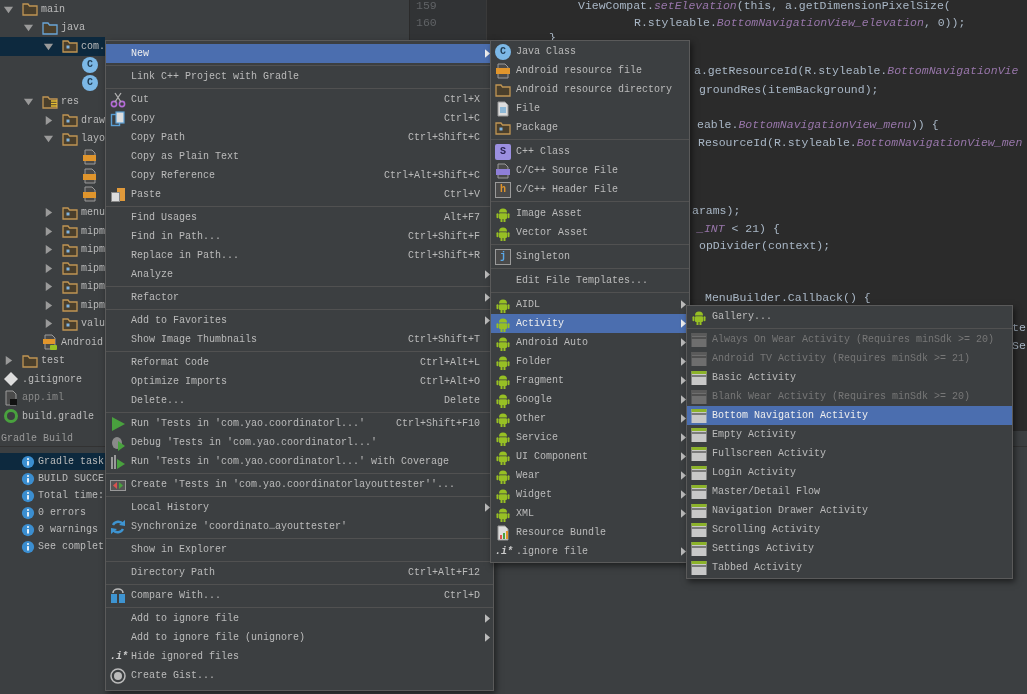 This screenshot has height=694, width=1027. What do you see at coordinates (849, 510) in the screenshot?
I see `action-item: Navigation Drawer Activity` at bounding box center [849, 510].